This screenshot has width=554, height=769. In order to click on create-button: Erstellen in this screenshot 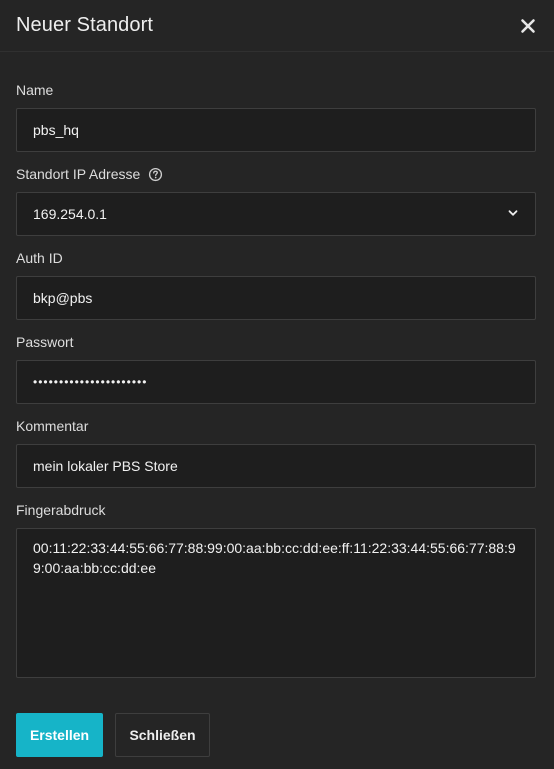, I will do `click(59, 735)`.